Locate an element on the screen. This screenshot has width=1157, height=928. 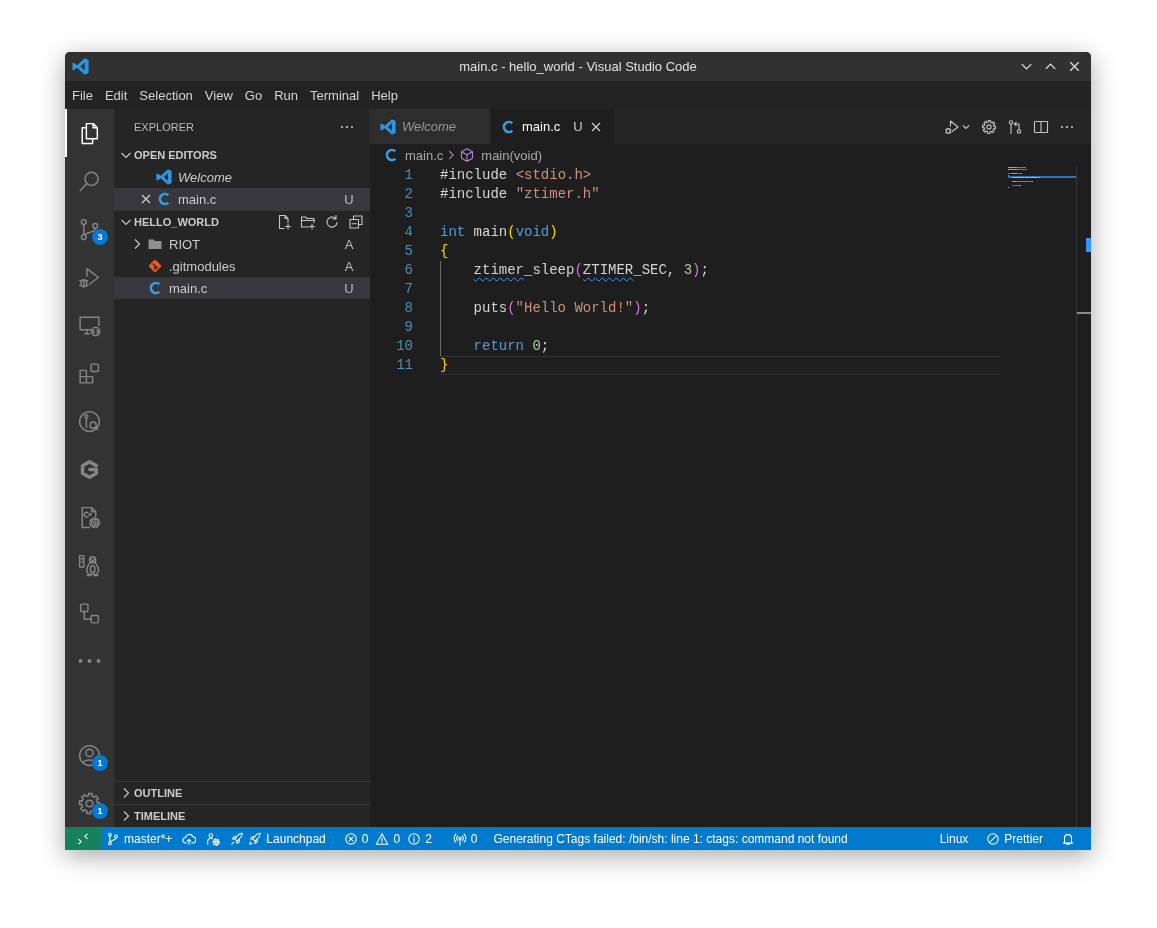
section-header: TIMELINE is located at coordinates (242, 816).